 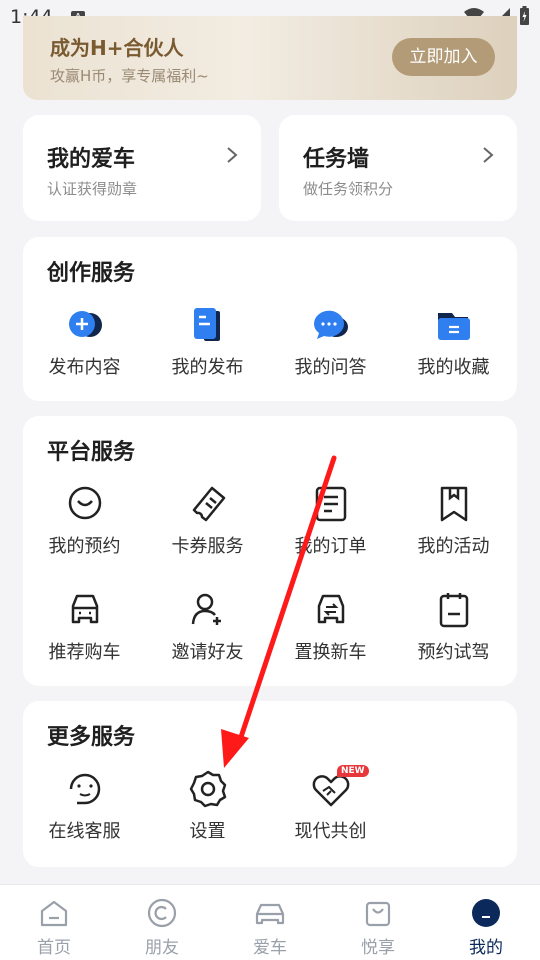 What do you see at coordinates (84, 652) in the screenshot?
I see `item-label: 推荐购车` at bounding box center [84, 652].